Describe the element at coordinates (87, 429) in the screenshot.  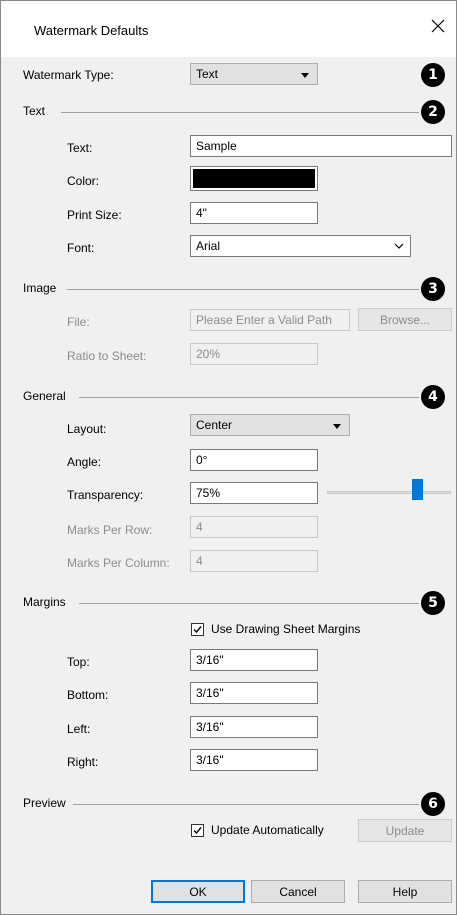
I see `layout-label: Layout:` at that location.